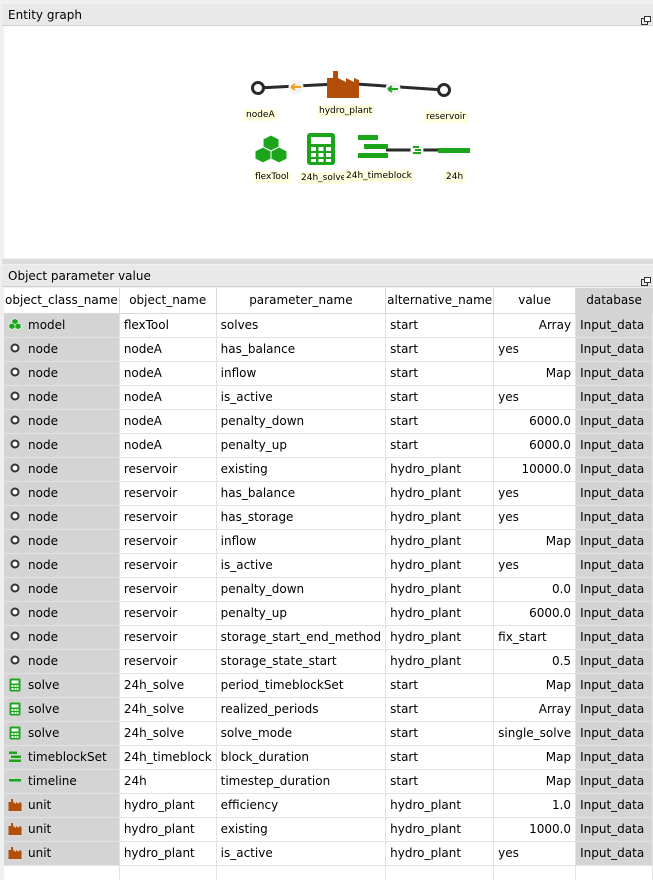 The image size is (653, 880). Describe the element at coordinates (328, 397) in the screenshot. I see `table-row: node nodeA is_active start yes Input_data` at that location.